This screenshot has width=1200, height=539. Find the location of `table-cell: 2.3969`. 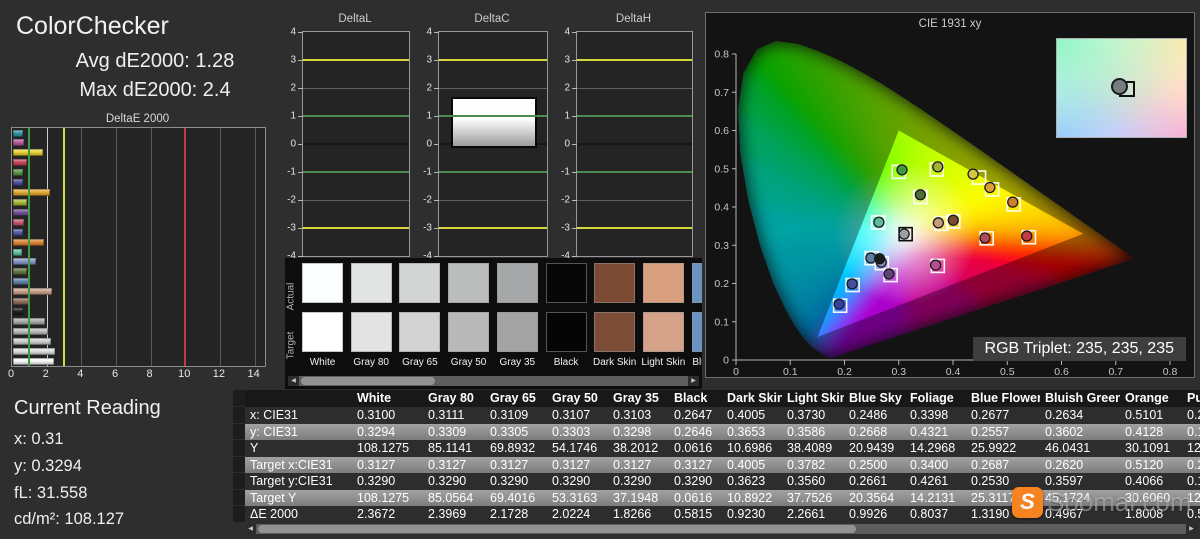

table-cell: 2.3969 is located at coordinates (447, 514).